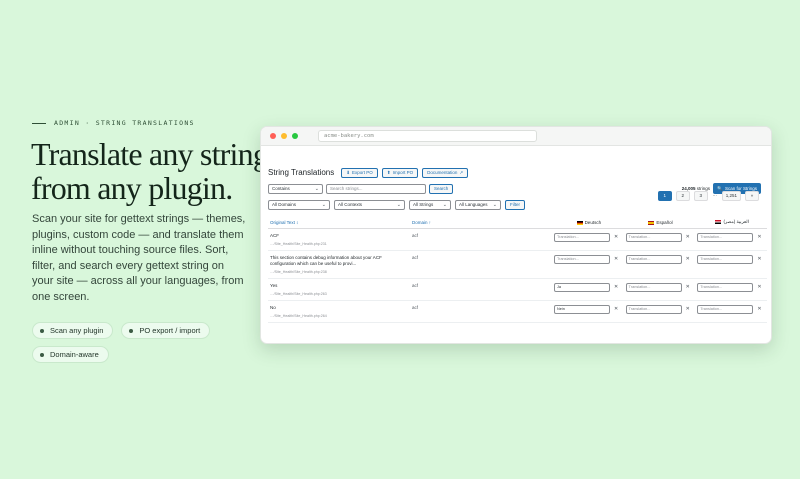  What do you see at coordinates (70, 354) in the screenshot?
I see `chip-domain: Domain-aware` at bounding box center [70, 354].